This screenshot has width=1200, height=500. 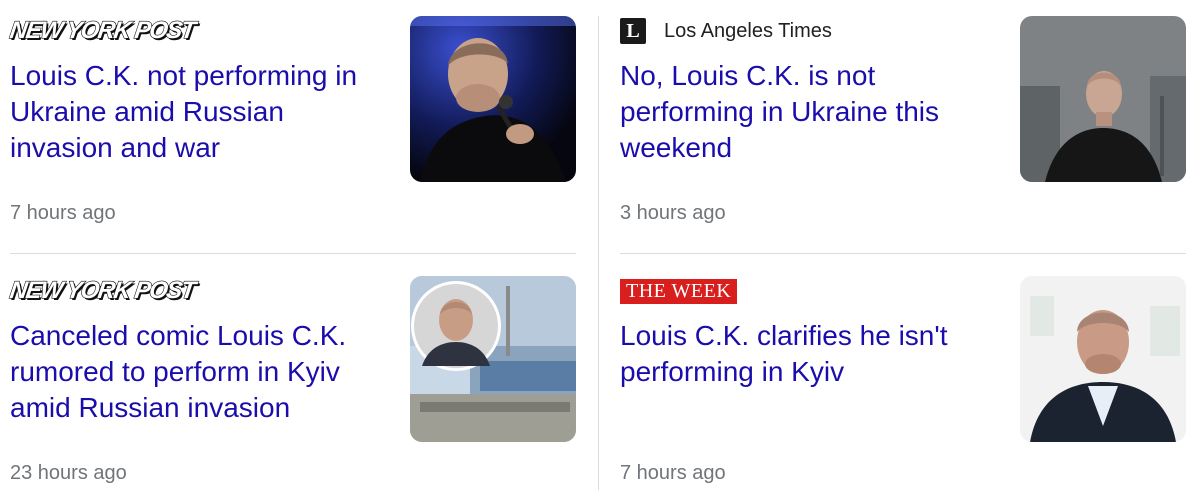 What do you see at coordinates (598, 253) in the screenshot?
I see `column-divider` at bounding box center [598, 253].